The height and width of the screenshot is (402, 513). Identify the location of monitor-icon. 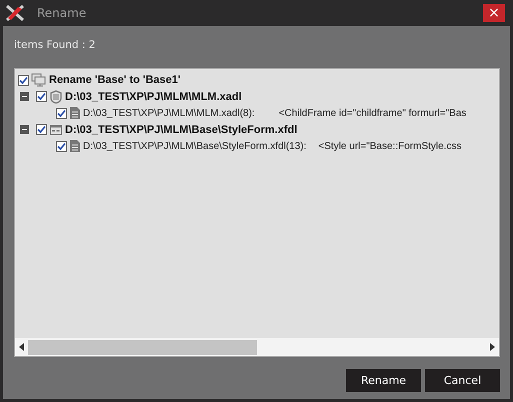
(39, 80).